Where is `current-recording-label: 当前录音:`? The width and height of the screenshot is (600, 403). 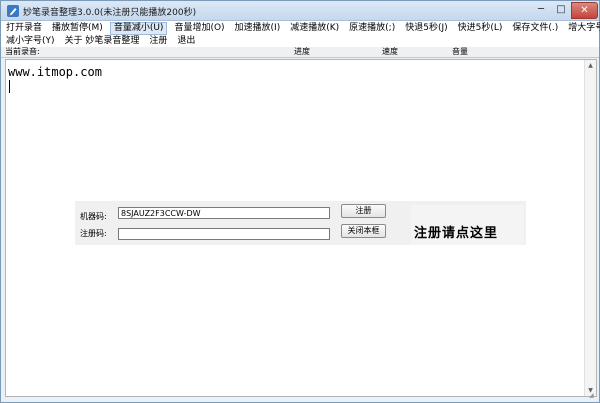 current-recording-label: 当前录音: is located at coordinates (22, 51).